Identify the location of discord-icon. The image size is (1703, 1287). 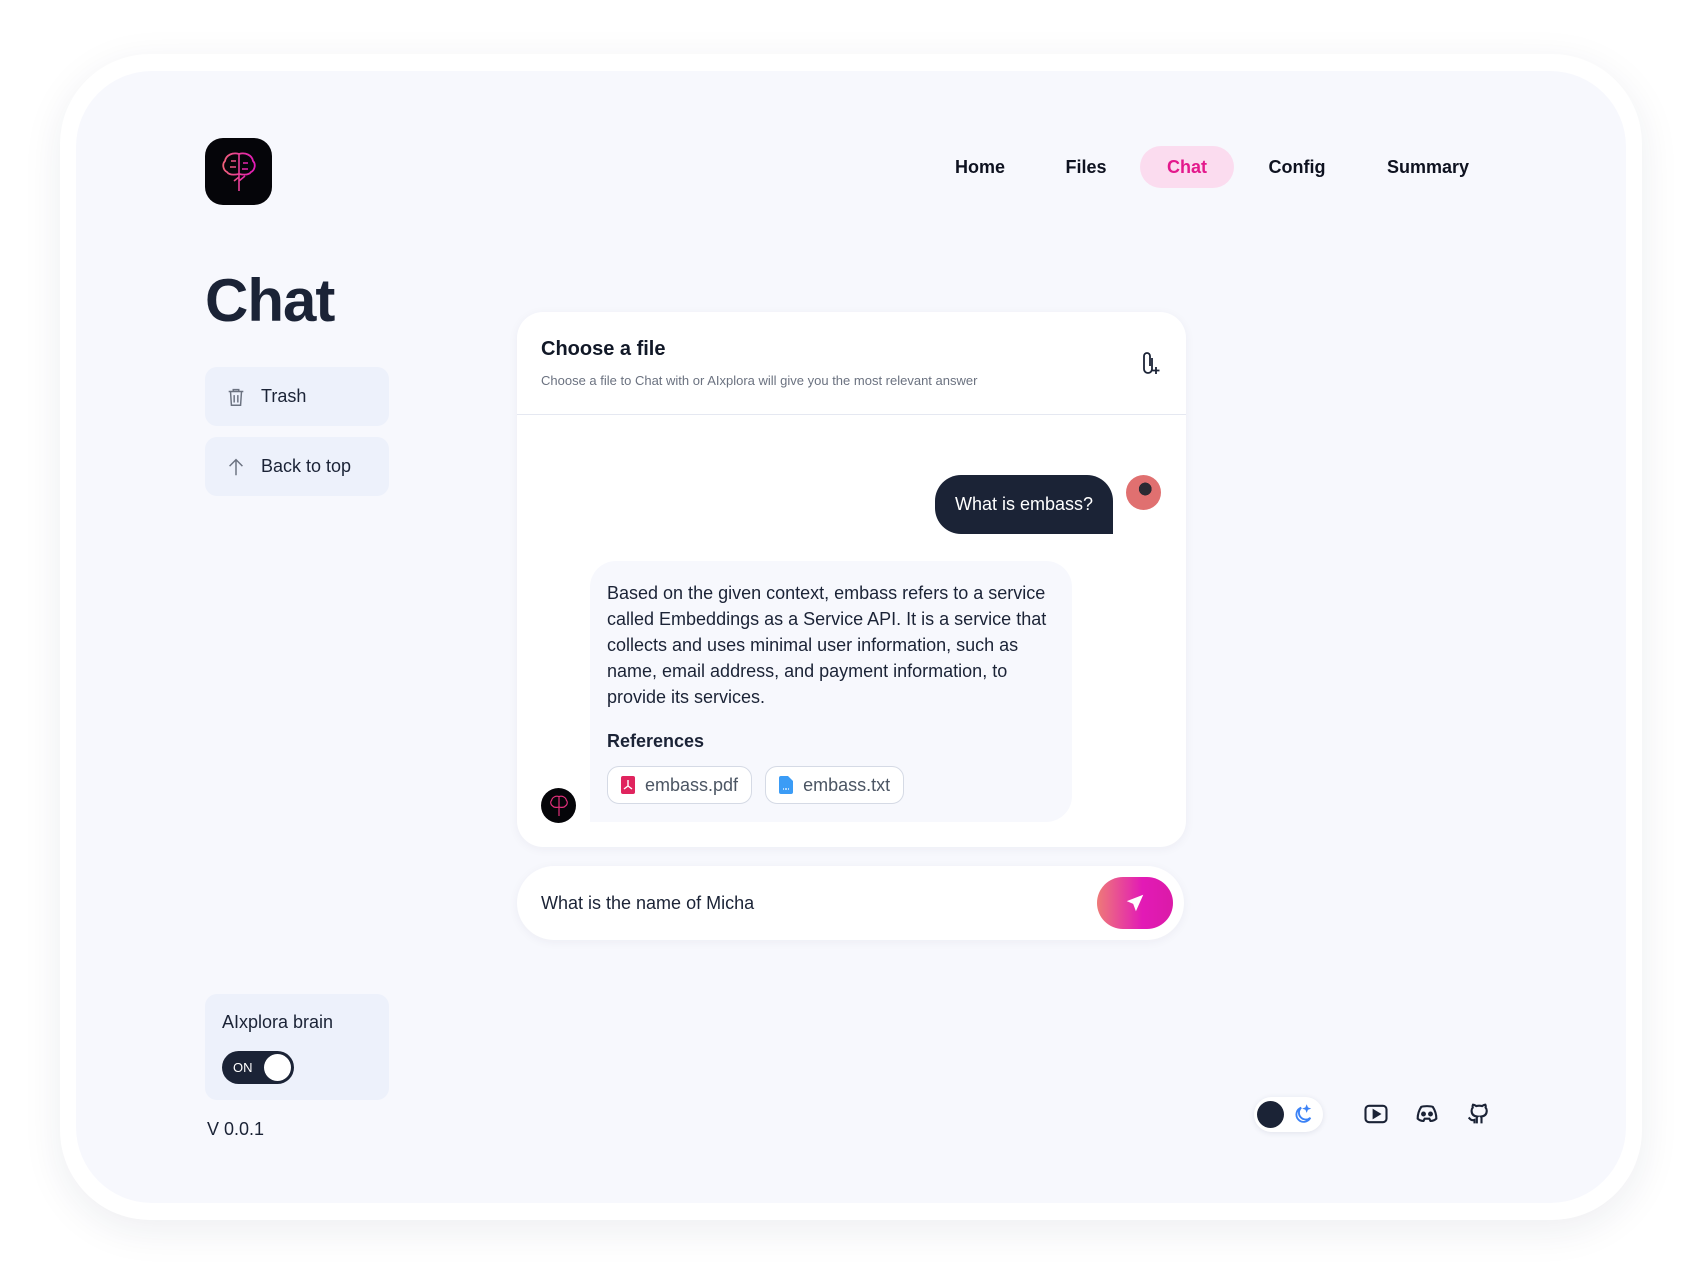
(1427, 1114).